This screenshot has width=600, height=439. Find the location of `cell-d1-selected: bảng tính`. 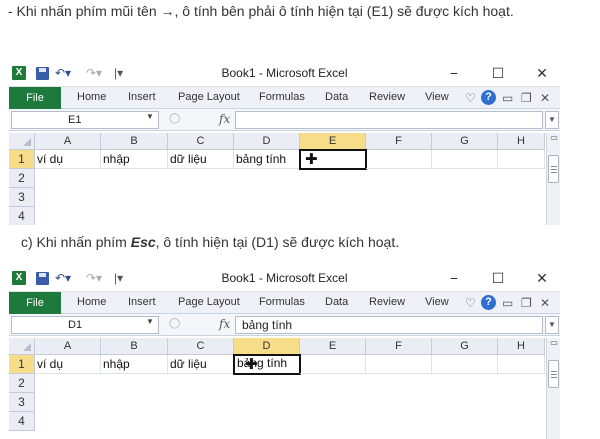

cell-d1-selected: bảng tính is located at coordinates (267, 364).